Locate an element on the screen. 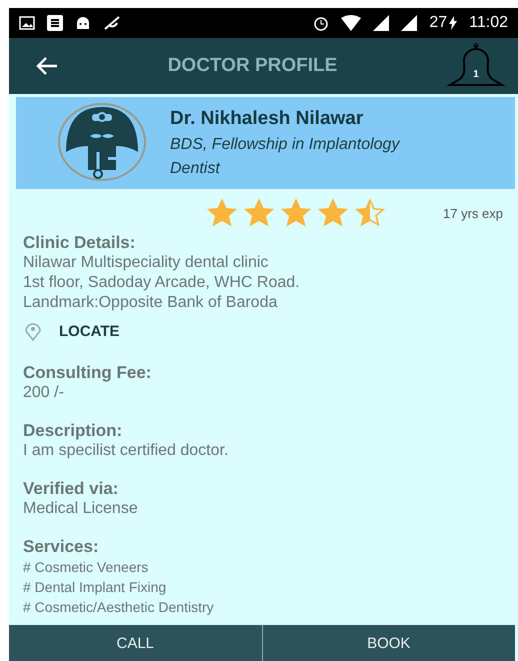  address-line: 1st floor, Sadoday Arcade, WHC Road. is located at coordinates (162, 283).